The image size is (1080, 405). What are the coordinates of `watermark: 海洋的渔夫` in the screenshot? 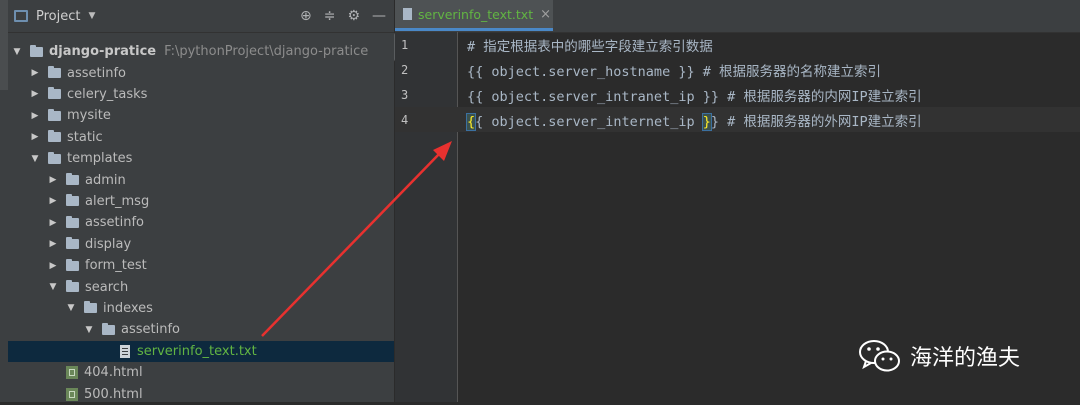 It's located at (939, 356).